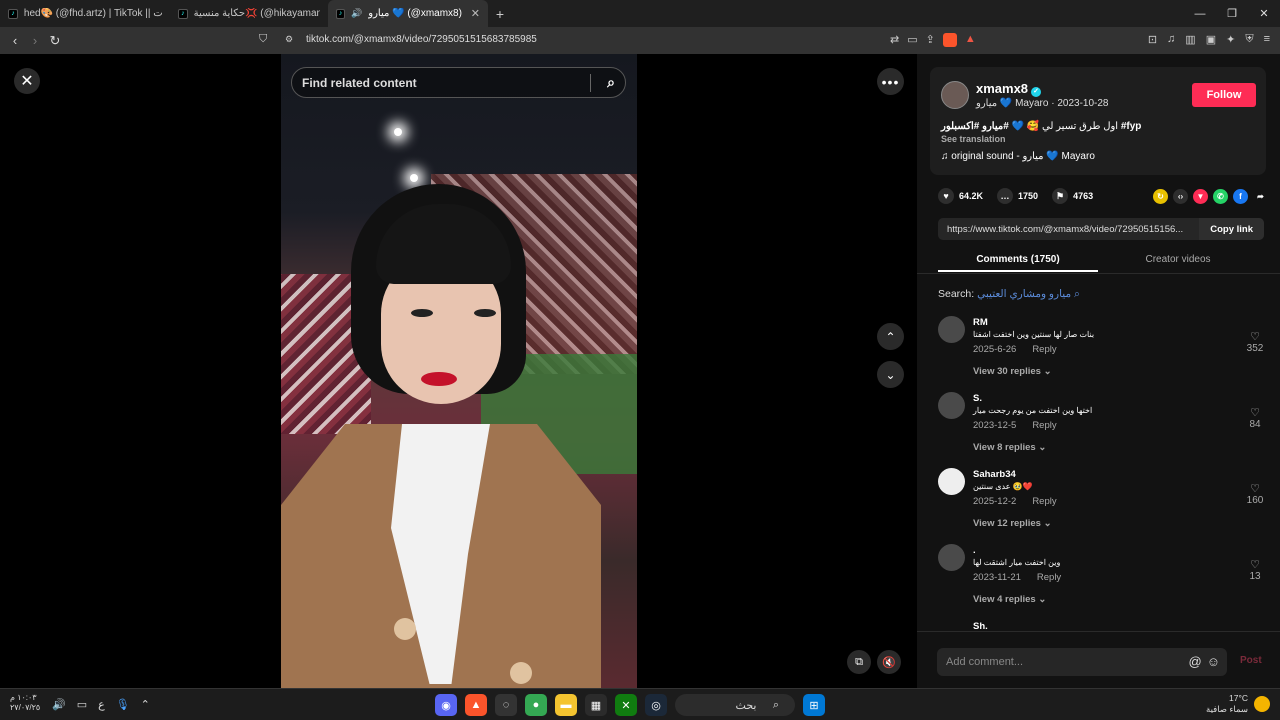 This screenshot has width=1280, height=720. I want to click on sidebar-icon: ▥, so click(1190, 39).